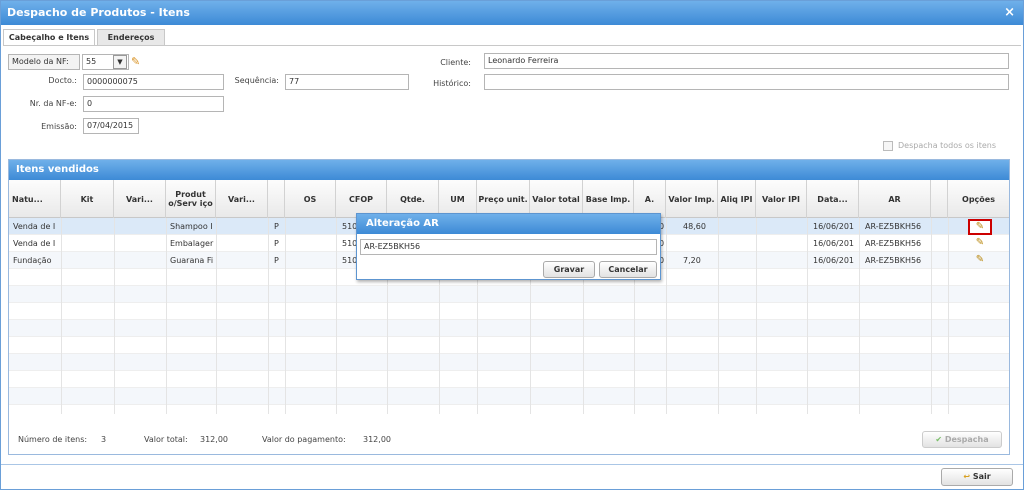  What do you see at coordinates (32, 260) in the screenshot?
I see `cell-natu: Fundação` at bounding box center [32, 260].